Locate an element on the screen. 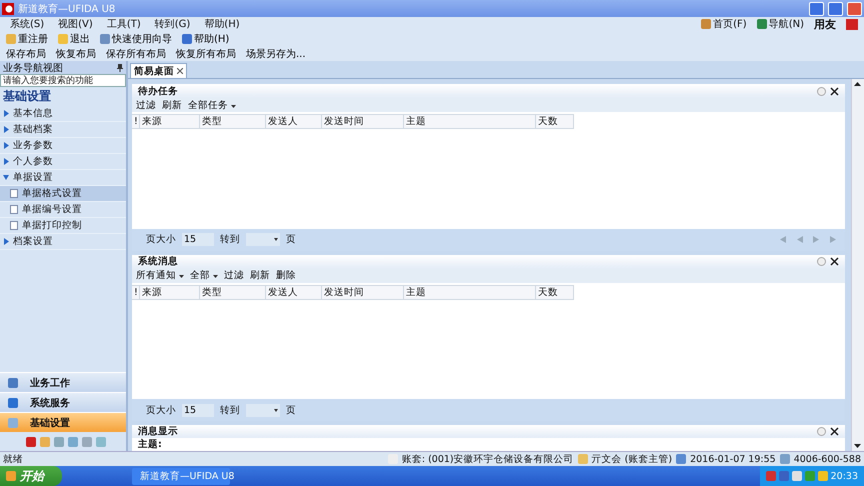 The image size is (864, 486). brand-name: 用友 is located at coordinates (825, 24).